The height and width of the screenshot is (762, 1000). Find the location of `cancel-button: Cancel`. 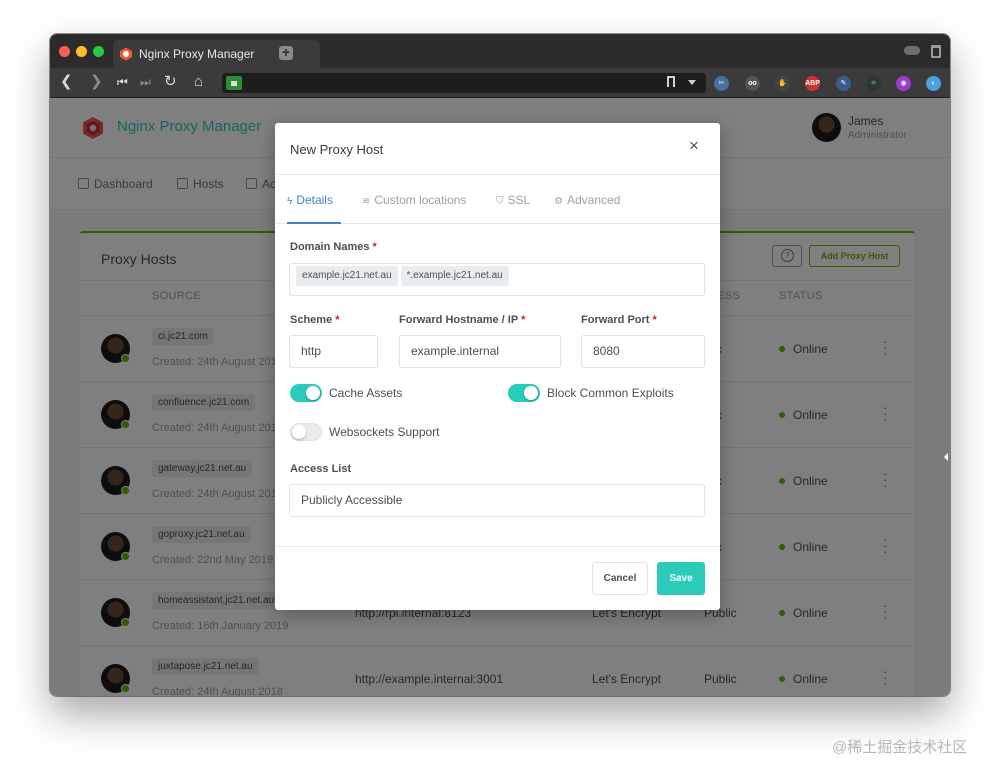

cancel-button: Cancel is located at coordinates (620, 578).